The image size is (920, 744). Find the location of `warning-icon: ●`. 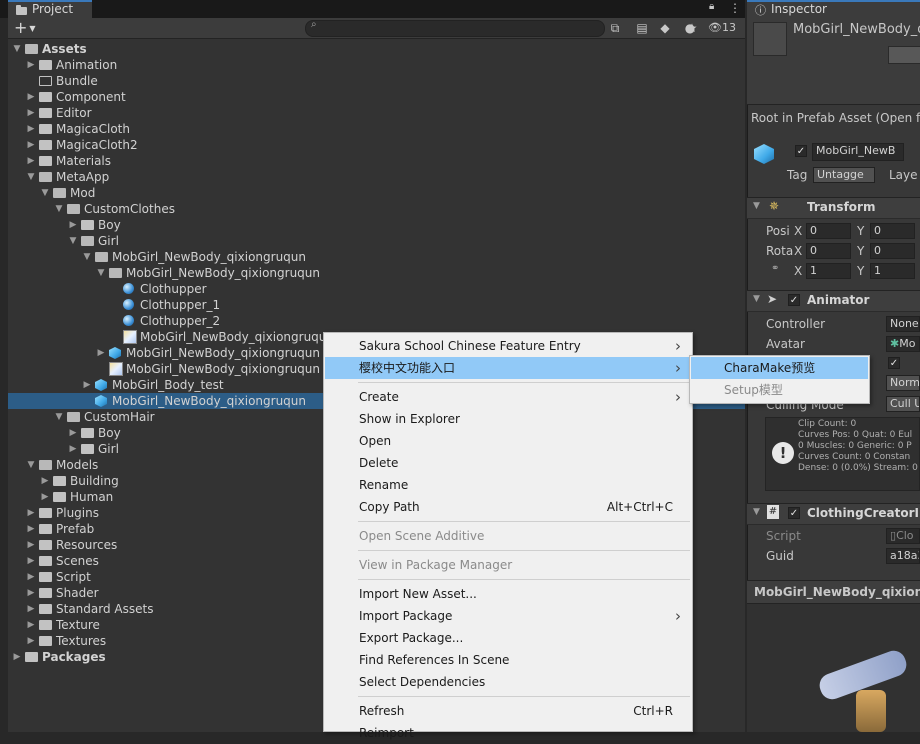

warning-icon: ● is located at coordinates (690, 28).